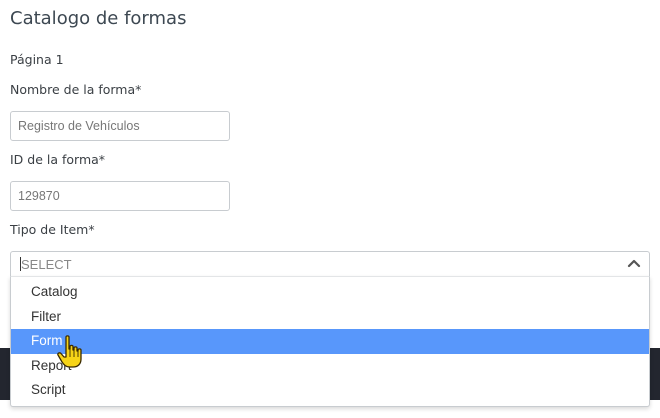  I want to click on form-name-value: Registro de Vehículos, so click(79, 126).